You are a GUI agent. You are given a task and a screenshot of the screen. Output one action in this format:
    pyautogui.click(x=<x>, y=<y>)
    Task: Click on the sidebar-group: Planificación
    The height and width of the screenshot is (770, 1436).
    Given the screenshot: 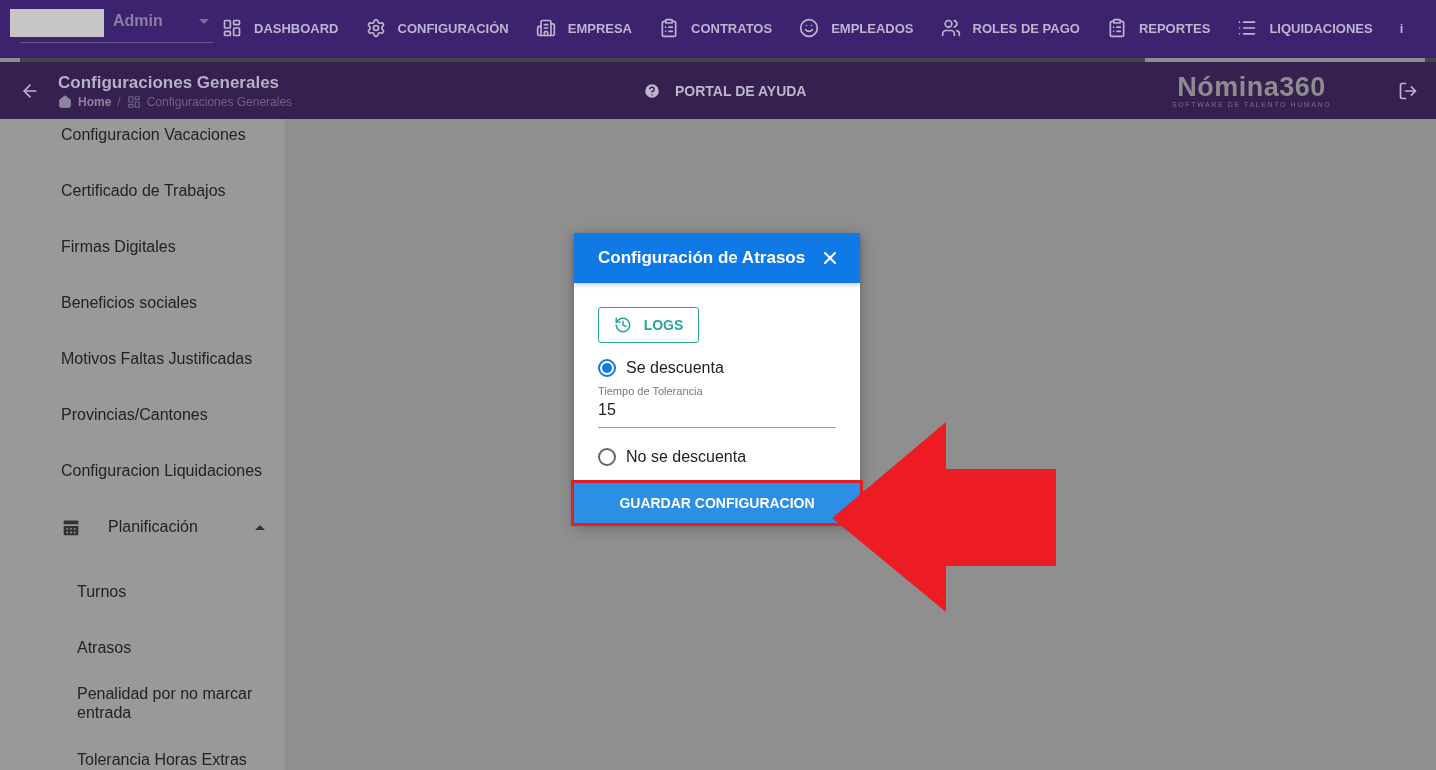 What is the action you would take?
    pyautogui.click(x=142, y=531)
    